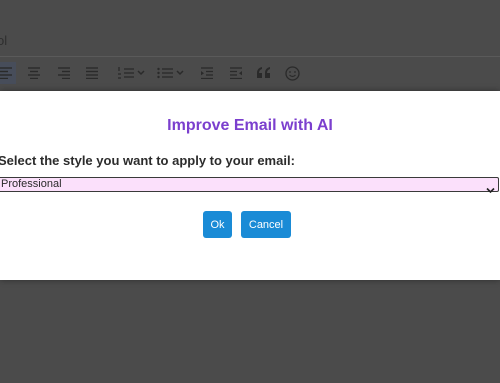 Image resolution: width=500 pixels, height=383 pixels. I want to click on style-select: Professional, so click(249, 185).